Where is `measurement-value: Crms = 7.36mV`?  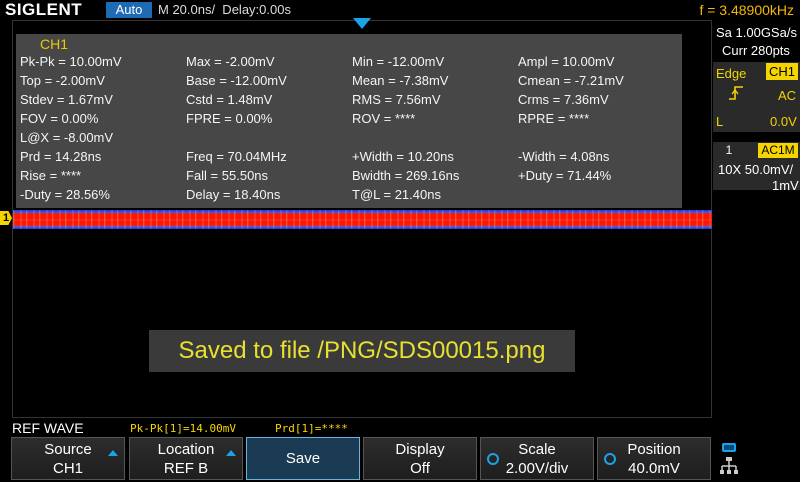 measurement-value: Crms = 7.36mV is located at coordinates (563, 99).